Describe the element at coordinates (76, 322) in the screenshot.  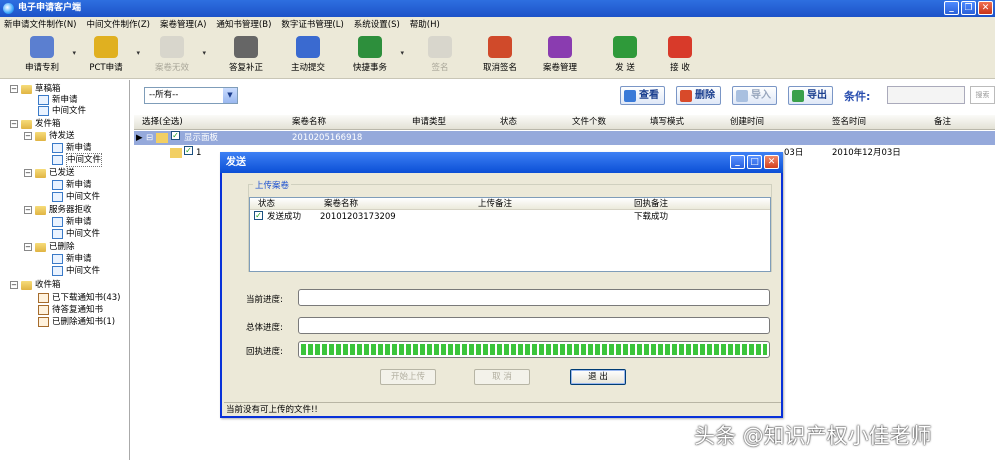
I see `tree-deleted-notices: 已删除通知书(1)` at that location.